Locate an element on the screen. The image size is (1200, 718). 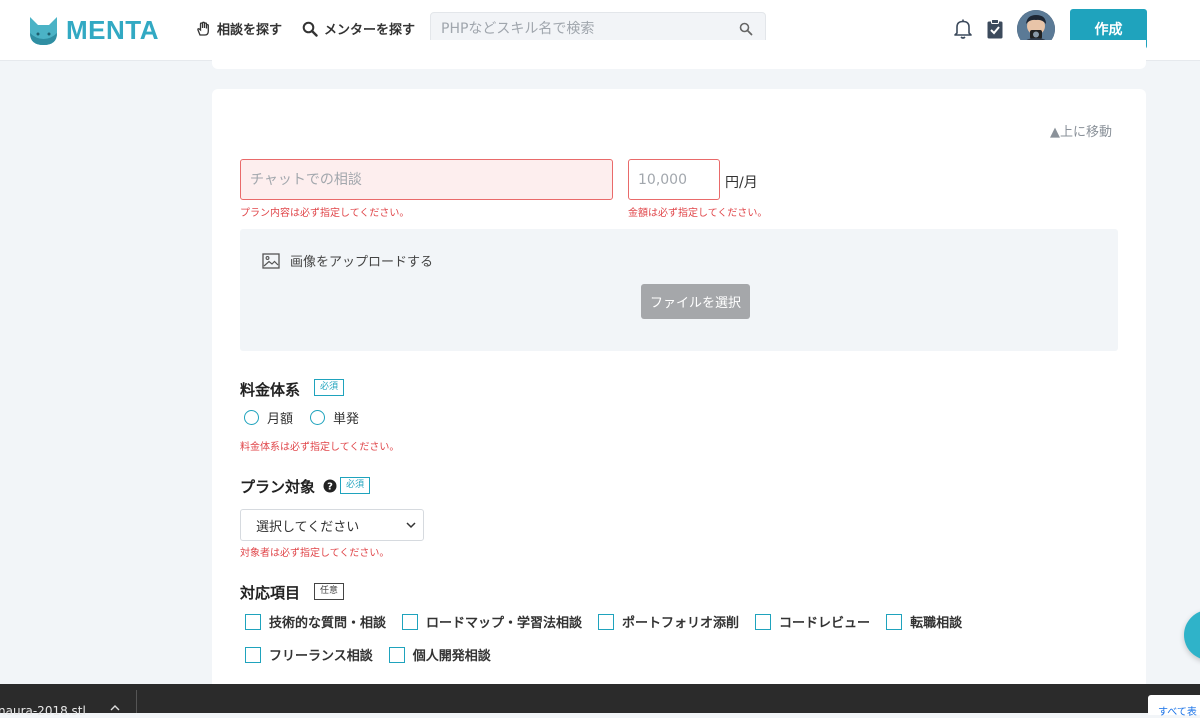
check-roadmap: ロードマップ・学習法相談 is located at coordinates (492, 621).